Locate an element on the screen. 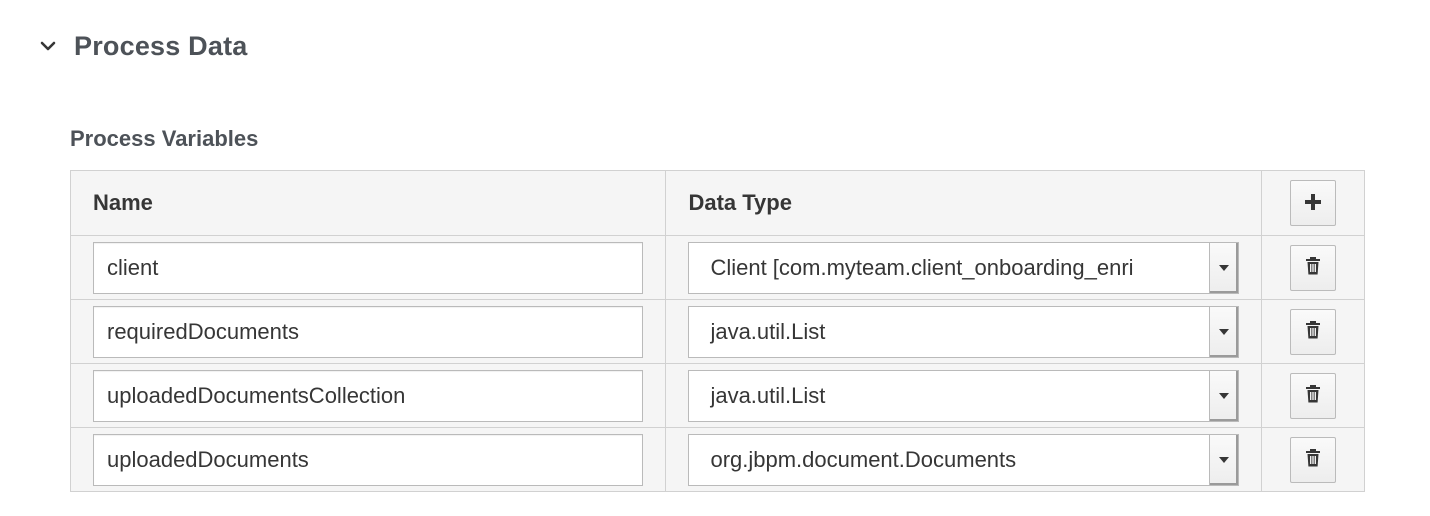 This screenshot has width=1430, height=516. chevron-down-icon is located at coordinates (48, 46).